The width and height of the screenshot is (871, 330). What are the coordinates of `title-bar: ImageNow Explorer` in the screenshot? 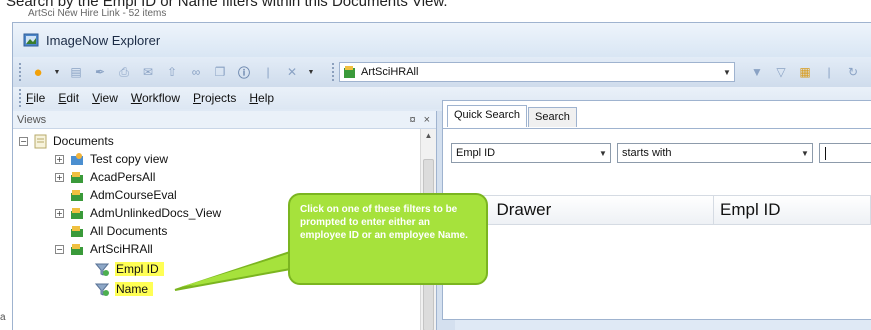 It's located at (442, 40).